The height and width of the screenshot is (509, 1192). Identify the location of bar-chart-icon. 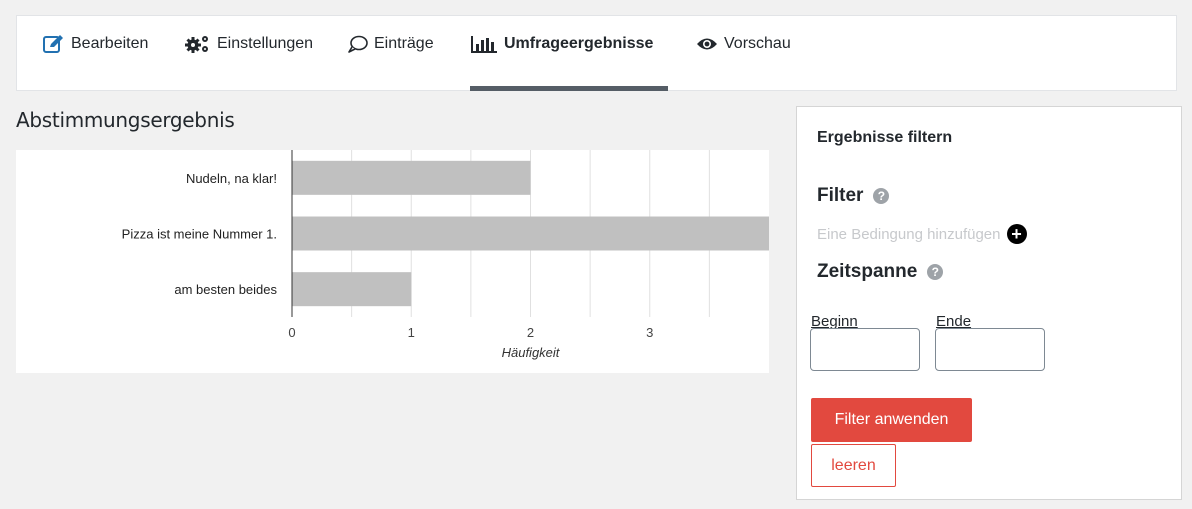
(484, 44).